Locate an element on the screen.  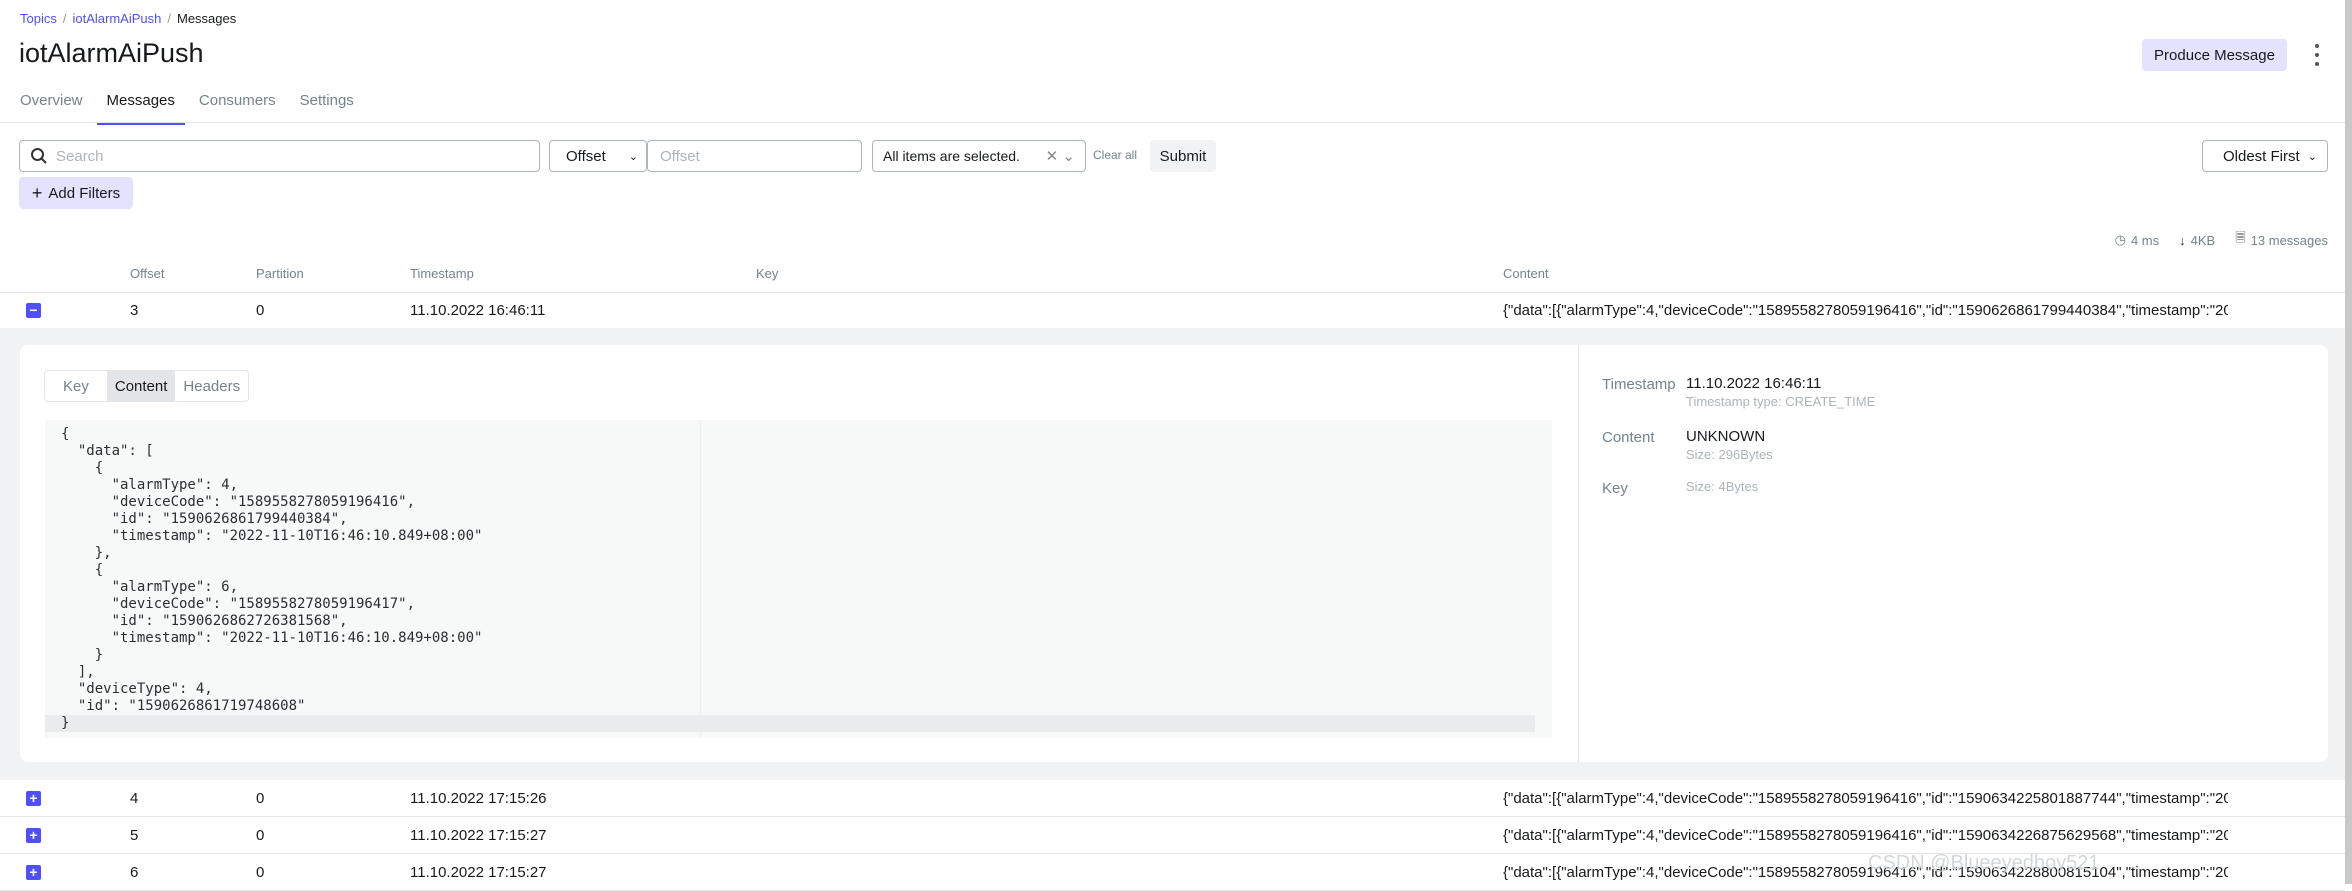
timestamp-value: 11.10.2022 16:46:11 is located at coordinates (1754, 383).